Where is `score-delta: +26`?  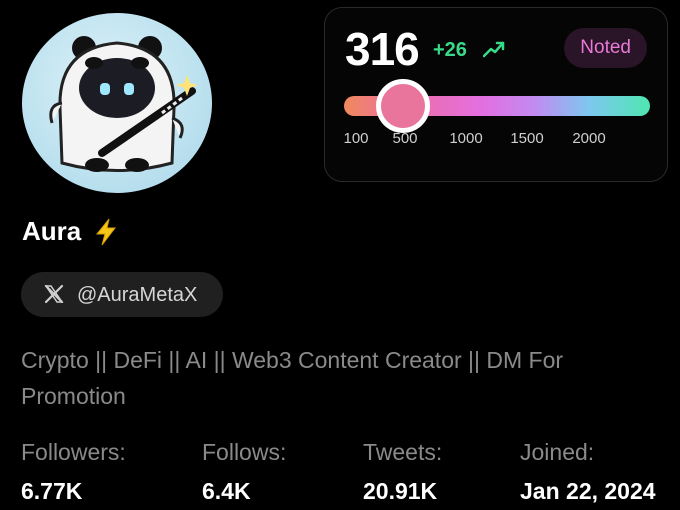 score-delta: +26 is located at coordinates (450, 50).